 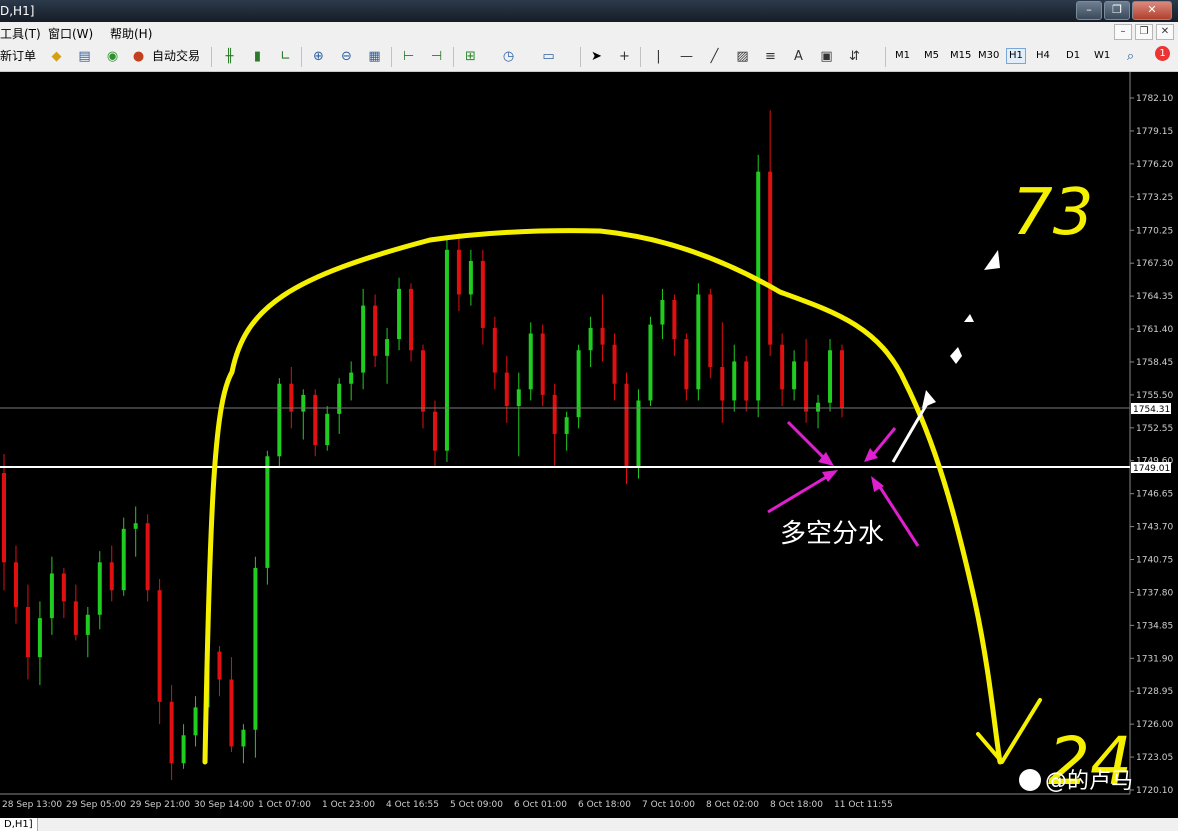 What do you see at coordinates (686, 56) in the screenshot?
I see `horizontal-line-icon: —` at bounding box center [686, 56].